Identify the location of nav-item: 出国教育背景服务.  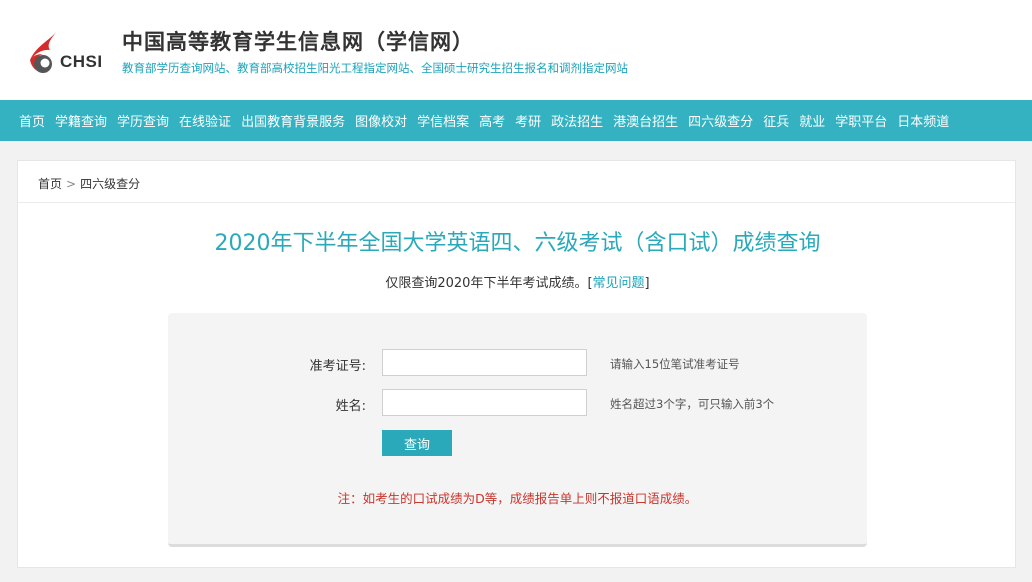
(293, 120).